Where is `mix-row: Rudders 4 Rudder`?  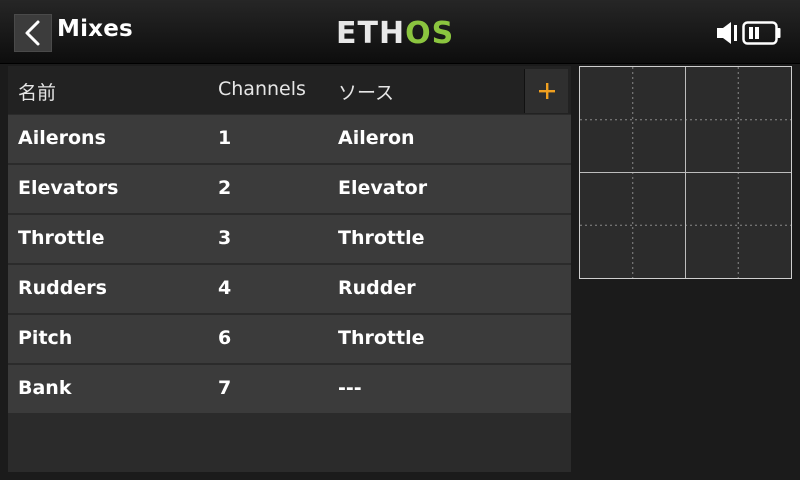 mix-row: Rudders 4 Rudder is located at coordinates (289, 289).